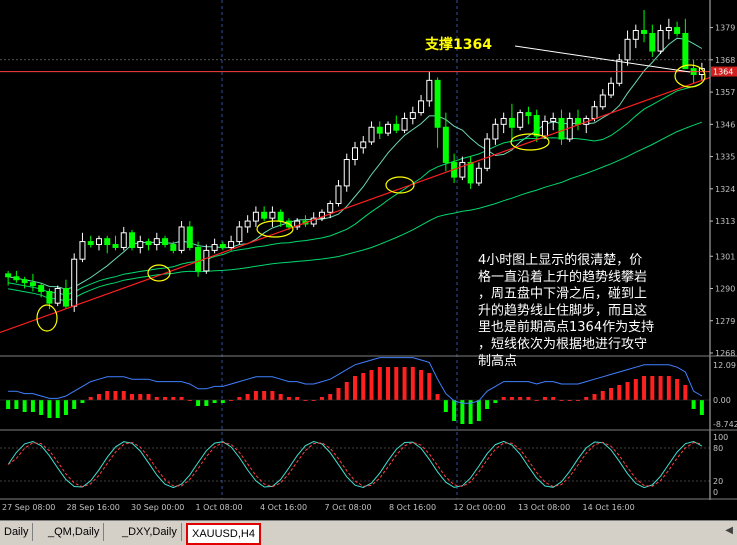 This screenshot has height=545, width=737. Describe the element at coordinates (93, 507) in the screenshot. I see `time-tick-label: 28 Sep 16:00` at that location.